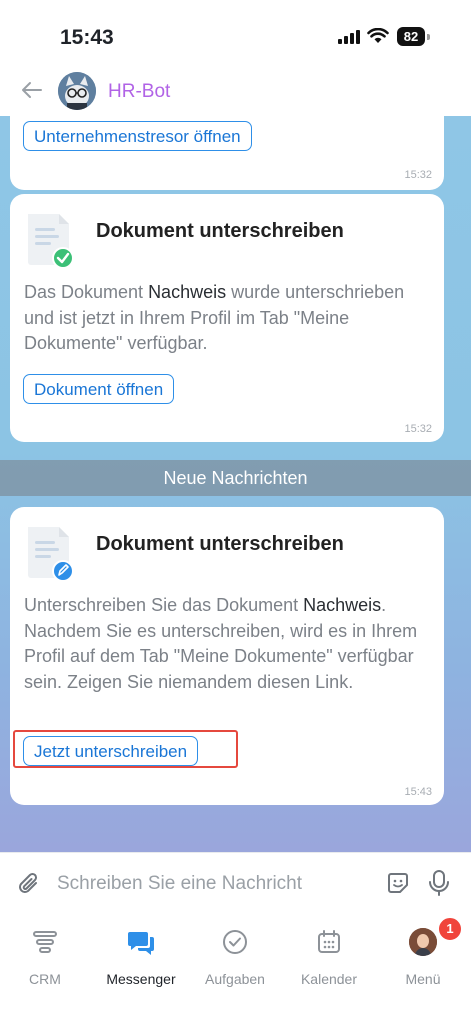 This screenshot has height=1024, width=471. I want to click on message-composer: Schreiben Sie eine Nachricht, so click(235, 883).